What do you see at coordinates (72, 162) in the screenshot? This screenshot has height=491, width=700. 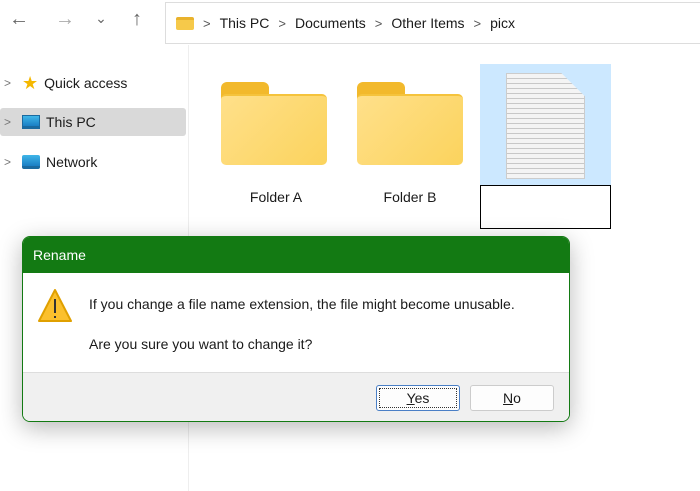 I see `sidebar-item-label: Network` at bounding box center [72, 162].